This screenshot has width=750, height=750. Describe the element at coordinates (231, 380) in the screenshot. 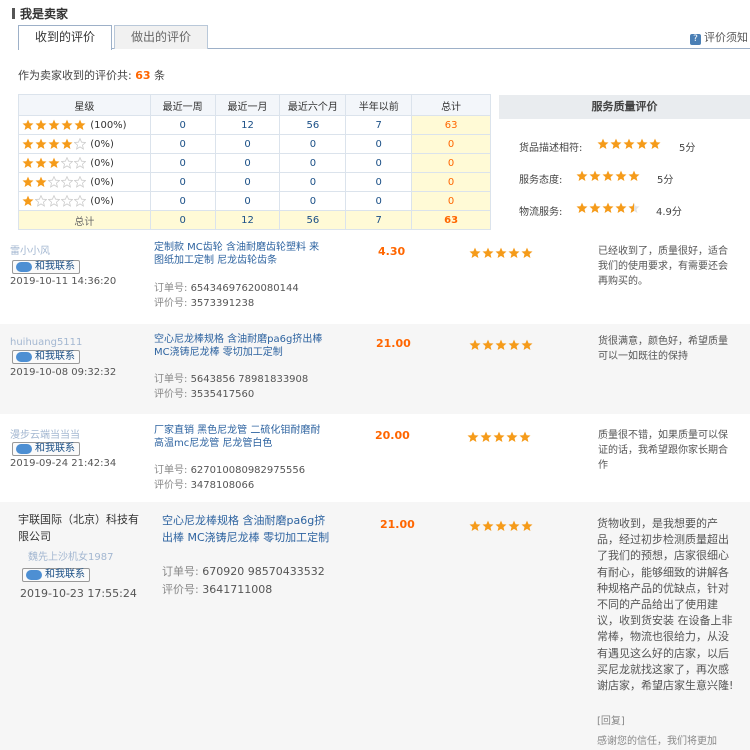

I see `order-number: 订单号: 5643856 78981833908` at that location.